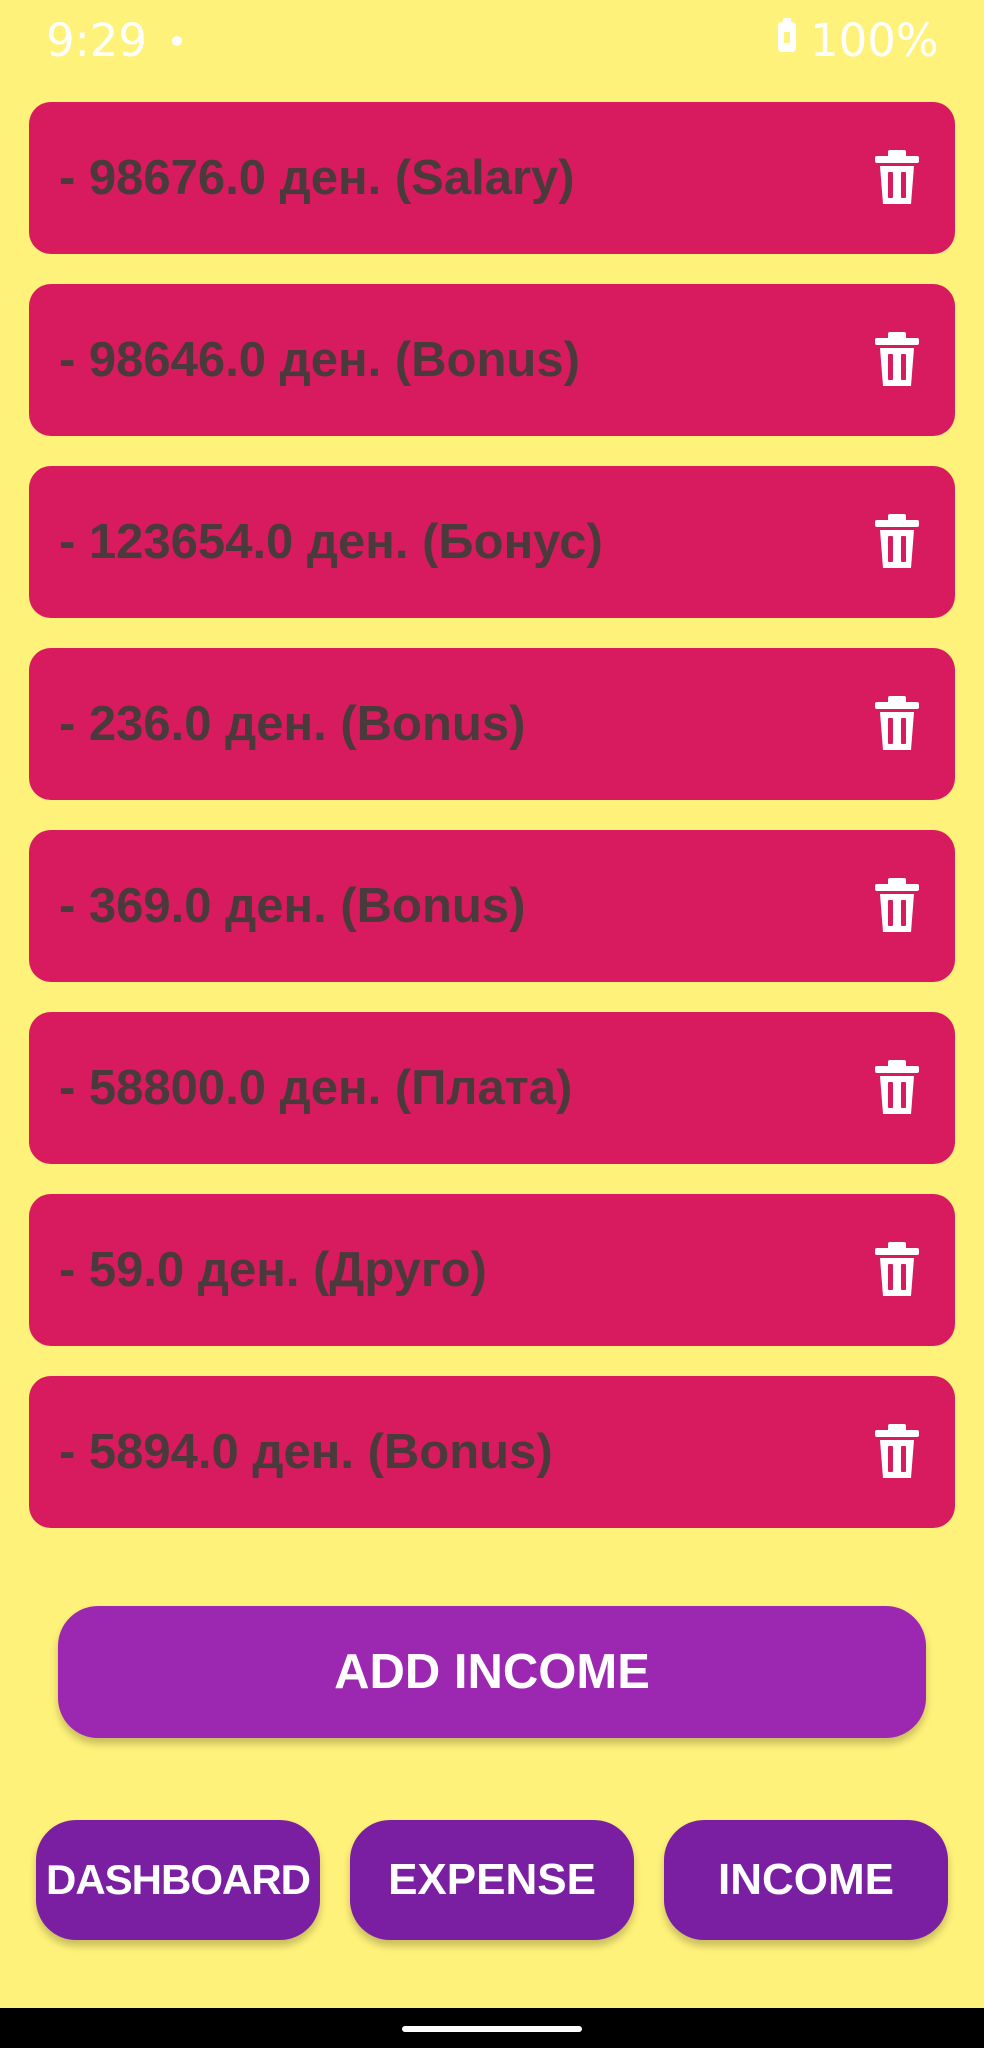 The height and width of the screenshot is (2048, 984). What do you see at coordinates (273, 1270) in the screenshot?
I see `income-item-label: - 59.0 ден. (Друго)` at bounding box center [273, 1270].